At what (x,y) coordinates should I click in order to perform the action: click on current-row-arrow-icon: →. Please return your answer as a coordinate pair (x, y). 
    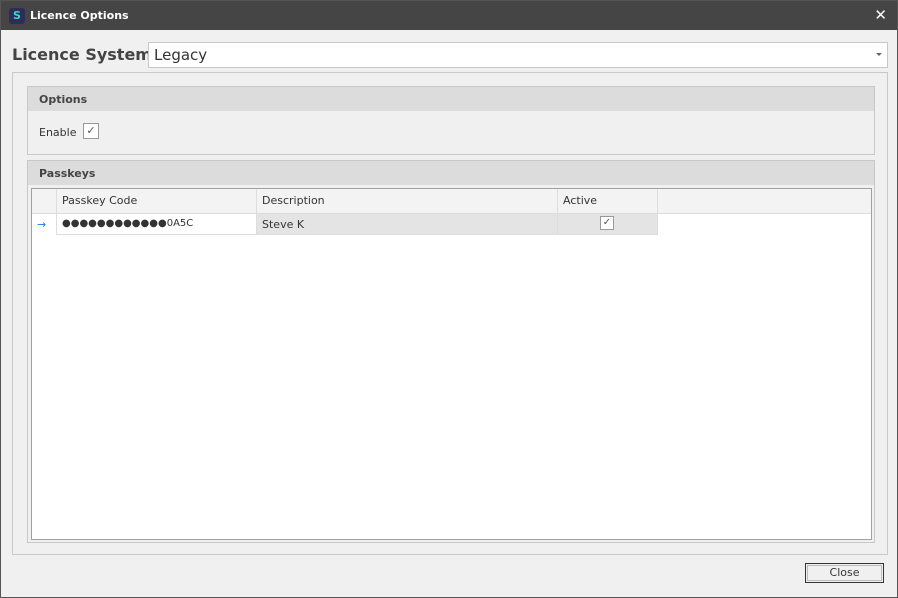
    Looking at the image, I should click on (44, 224).